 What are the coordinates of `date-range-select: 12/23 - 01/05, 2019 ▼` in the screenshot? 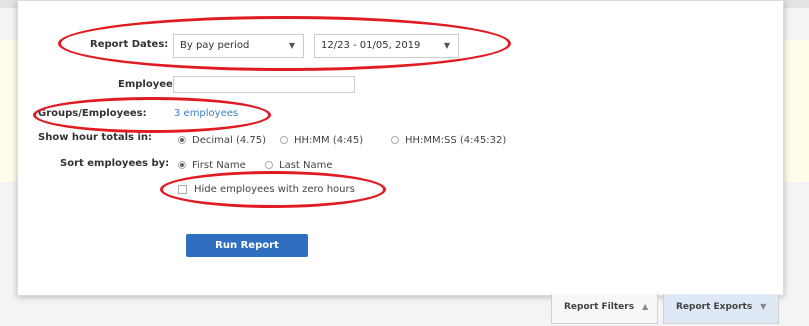 It's located at (386, 46).